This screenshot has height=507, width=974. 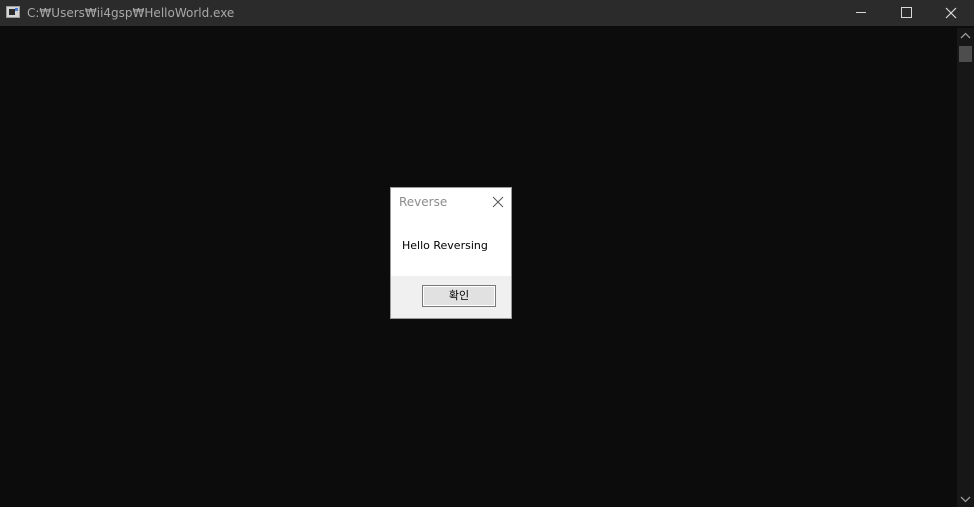 What do you see at coordinates (451, 253) in the screenshot?
I see `message-box: Reverse Hello Reversing 확인` at bounding box center [451, 253].